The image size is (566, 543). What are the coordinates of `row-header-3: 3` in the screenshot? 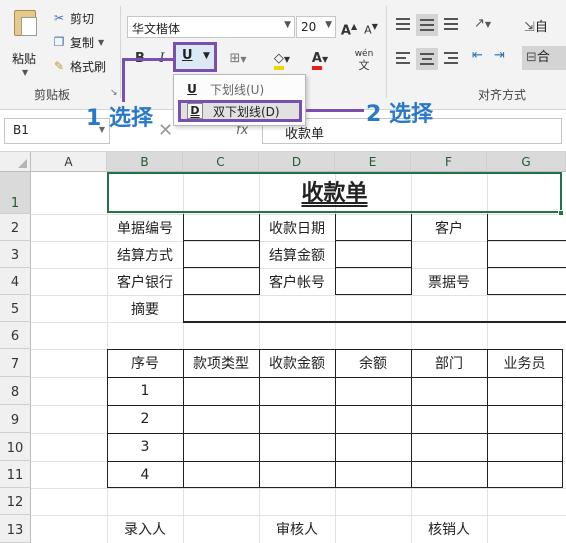 It's located at (15, 254).